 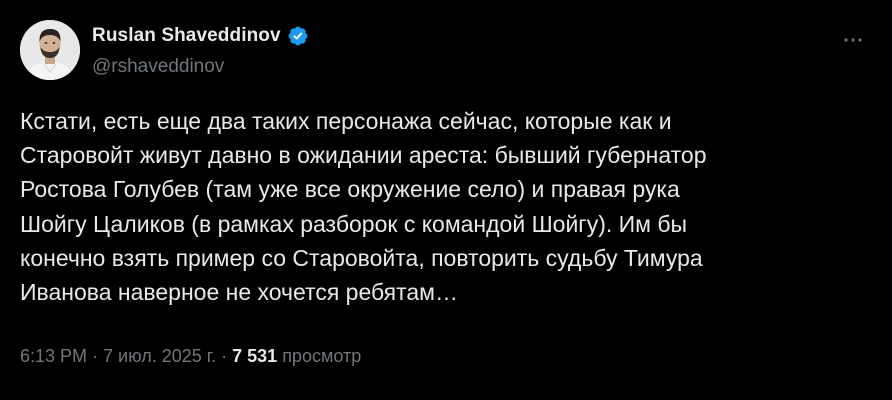 I want to click on views-label: просмотр, so click(x=322, y=356).